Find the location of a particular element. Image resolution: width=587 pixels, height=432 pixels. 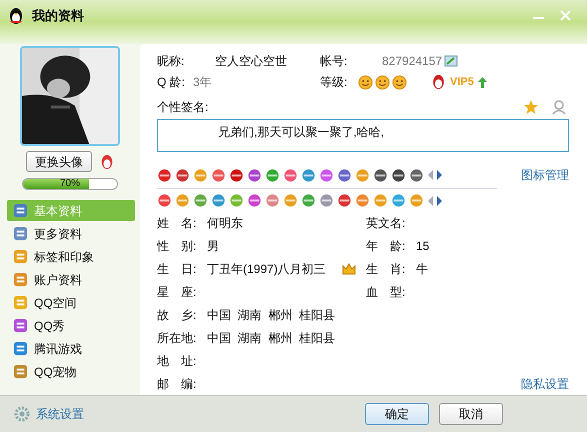

account-value: 827924157 is located at coordinates (413, 61).